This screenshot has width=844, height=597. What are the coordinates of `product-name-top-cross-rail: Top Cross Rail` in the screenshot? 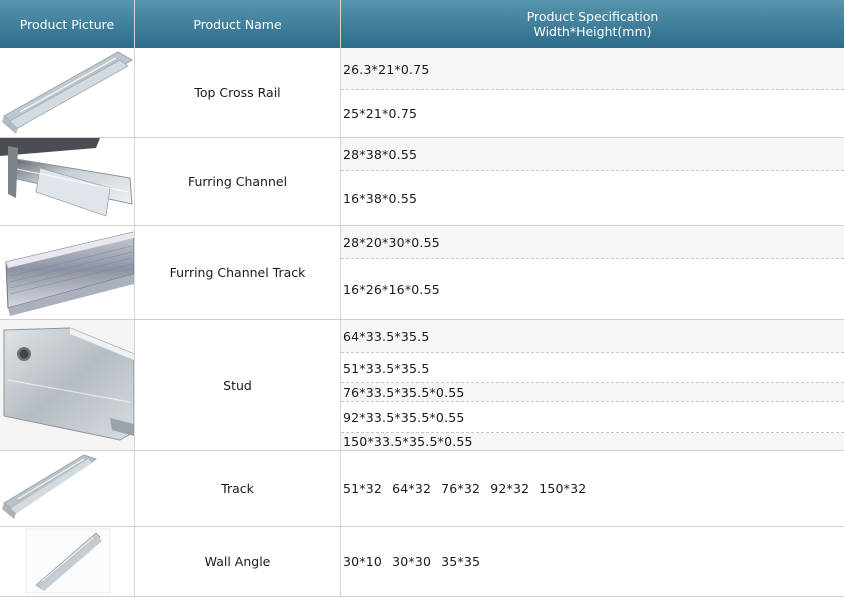 It's located at (237, 92).